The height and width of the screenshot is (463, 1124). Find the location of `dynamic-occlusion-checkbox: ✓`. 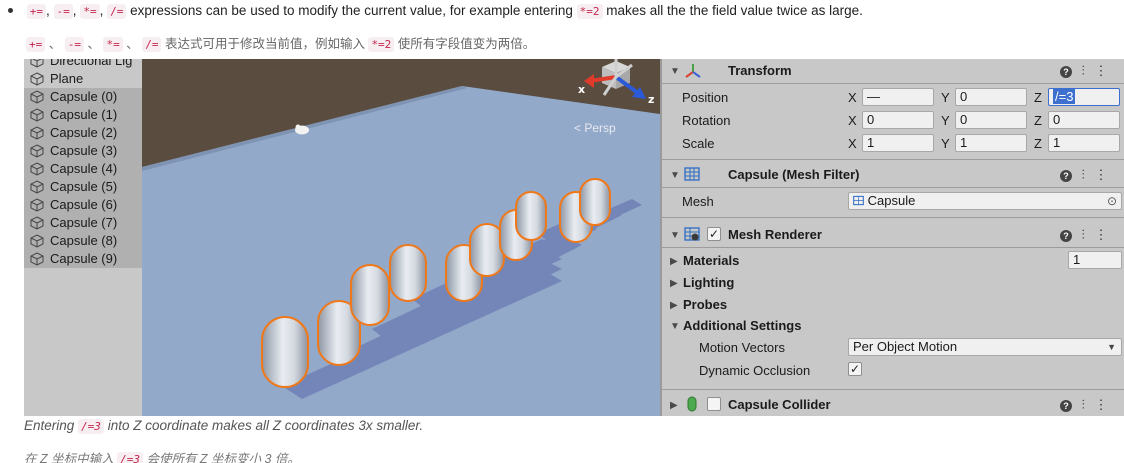

dynamic-occlusion-checkbox: ✓ is located at coordinates (855, 369).